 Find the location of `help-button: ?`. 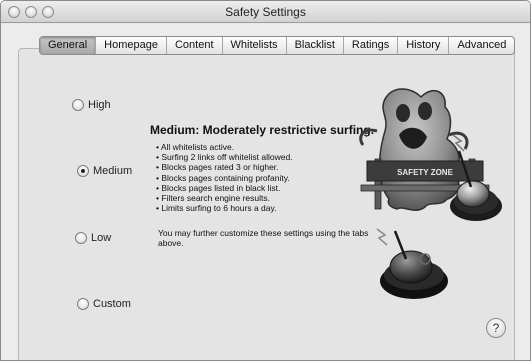

help-button: ? is located at coordinates (496, 328).